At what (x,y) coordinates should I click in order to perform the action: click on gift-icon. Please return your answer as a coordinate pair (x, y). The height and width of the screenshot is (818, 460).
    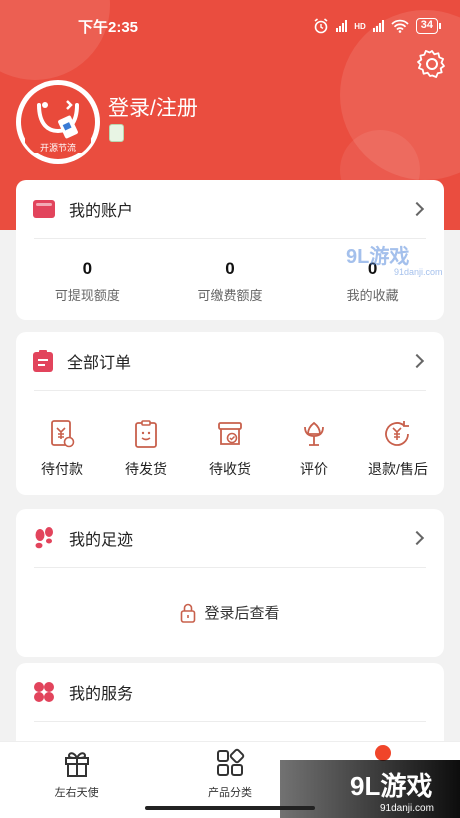
    Looking at the image, I should click on (76, 764).